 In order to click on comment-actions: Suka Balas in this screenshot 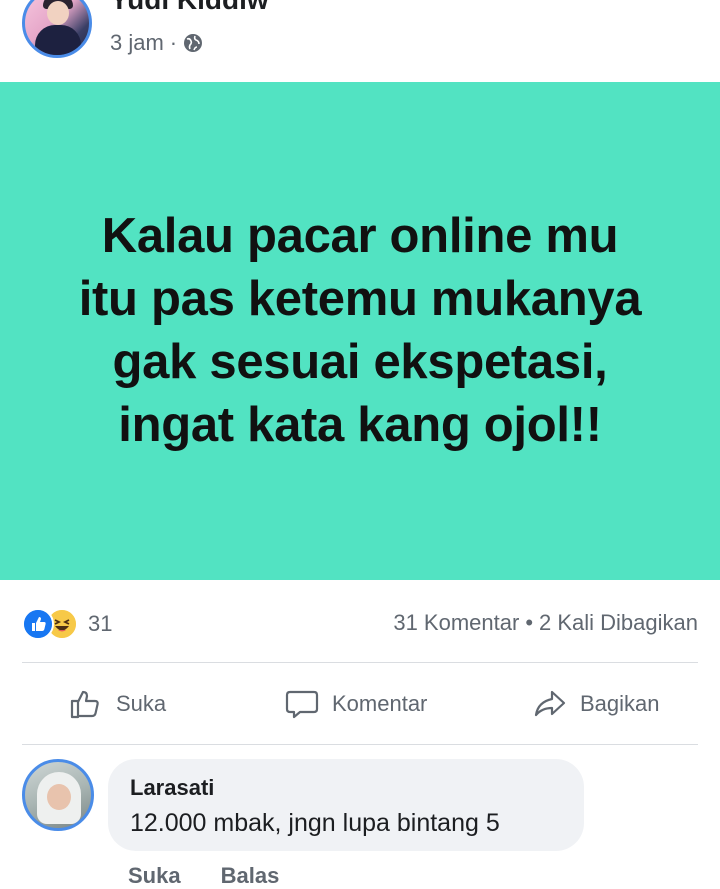, I will do `click(223, 876)`.